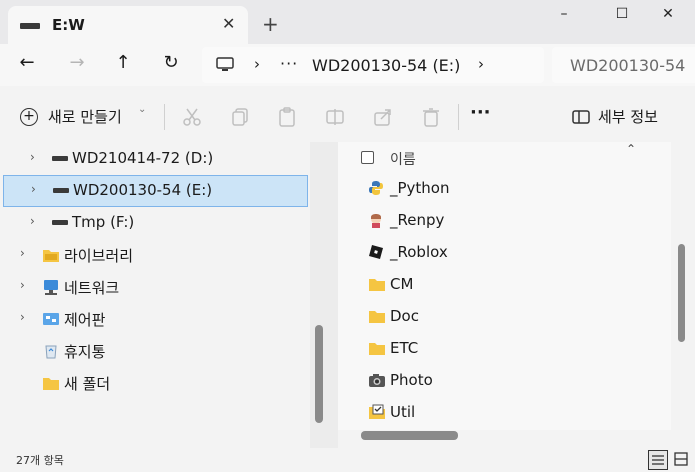 This screenshot has width=695, height=472. Describe the element at coordinates (270, 24) in the screenshot. I see `new-tab-button: +` at that location.